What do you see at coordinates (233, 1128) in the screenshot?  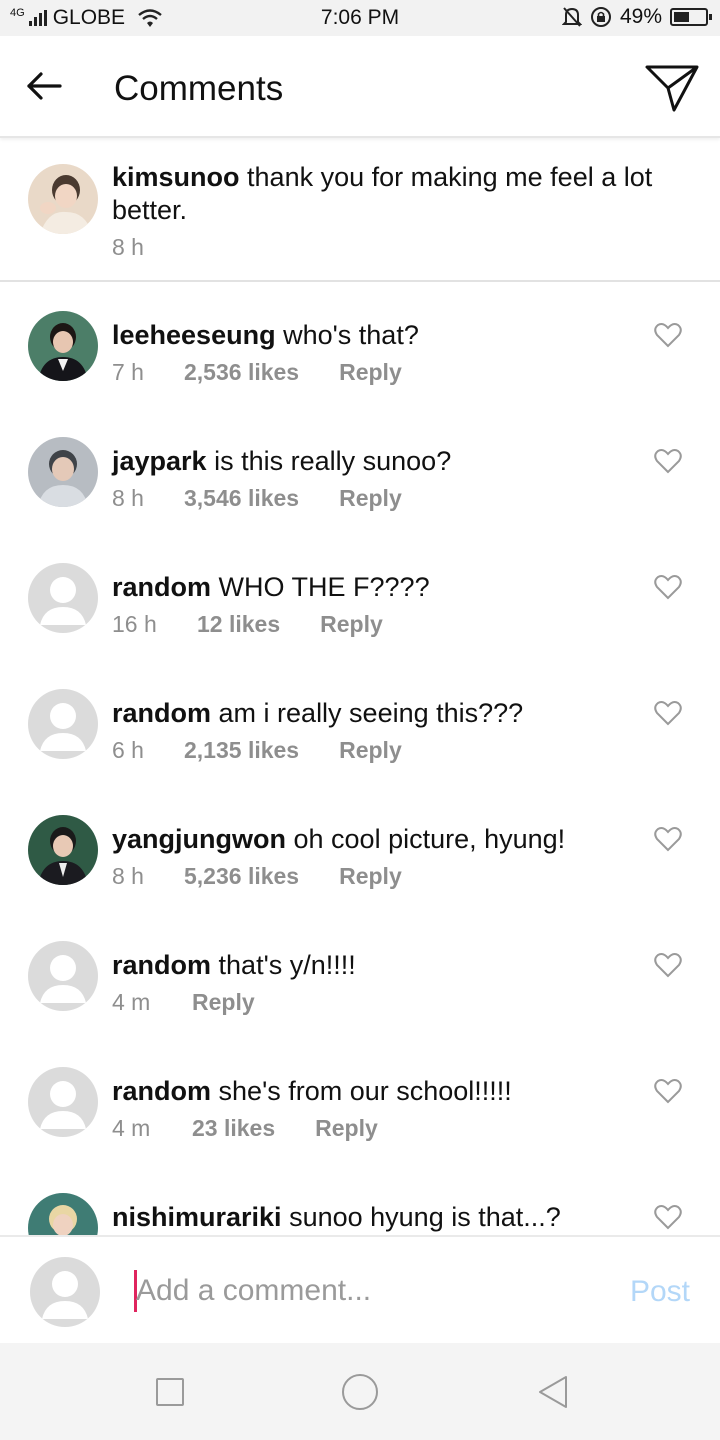 I see `comment-likes: 23 likes` at bounding box center [233, 1128].